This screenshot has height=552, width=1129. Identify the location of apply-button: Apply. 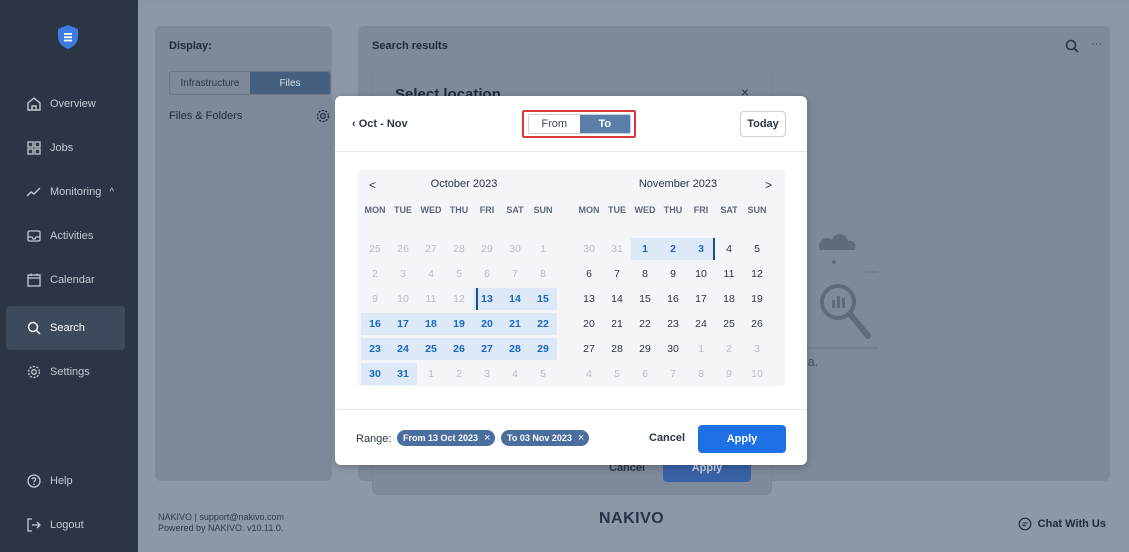
(742, 439).